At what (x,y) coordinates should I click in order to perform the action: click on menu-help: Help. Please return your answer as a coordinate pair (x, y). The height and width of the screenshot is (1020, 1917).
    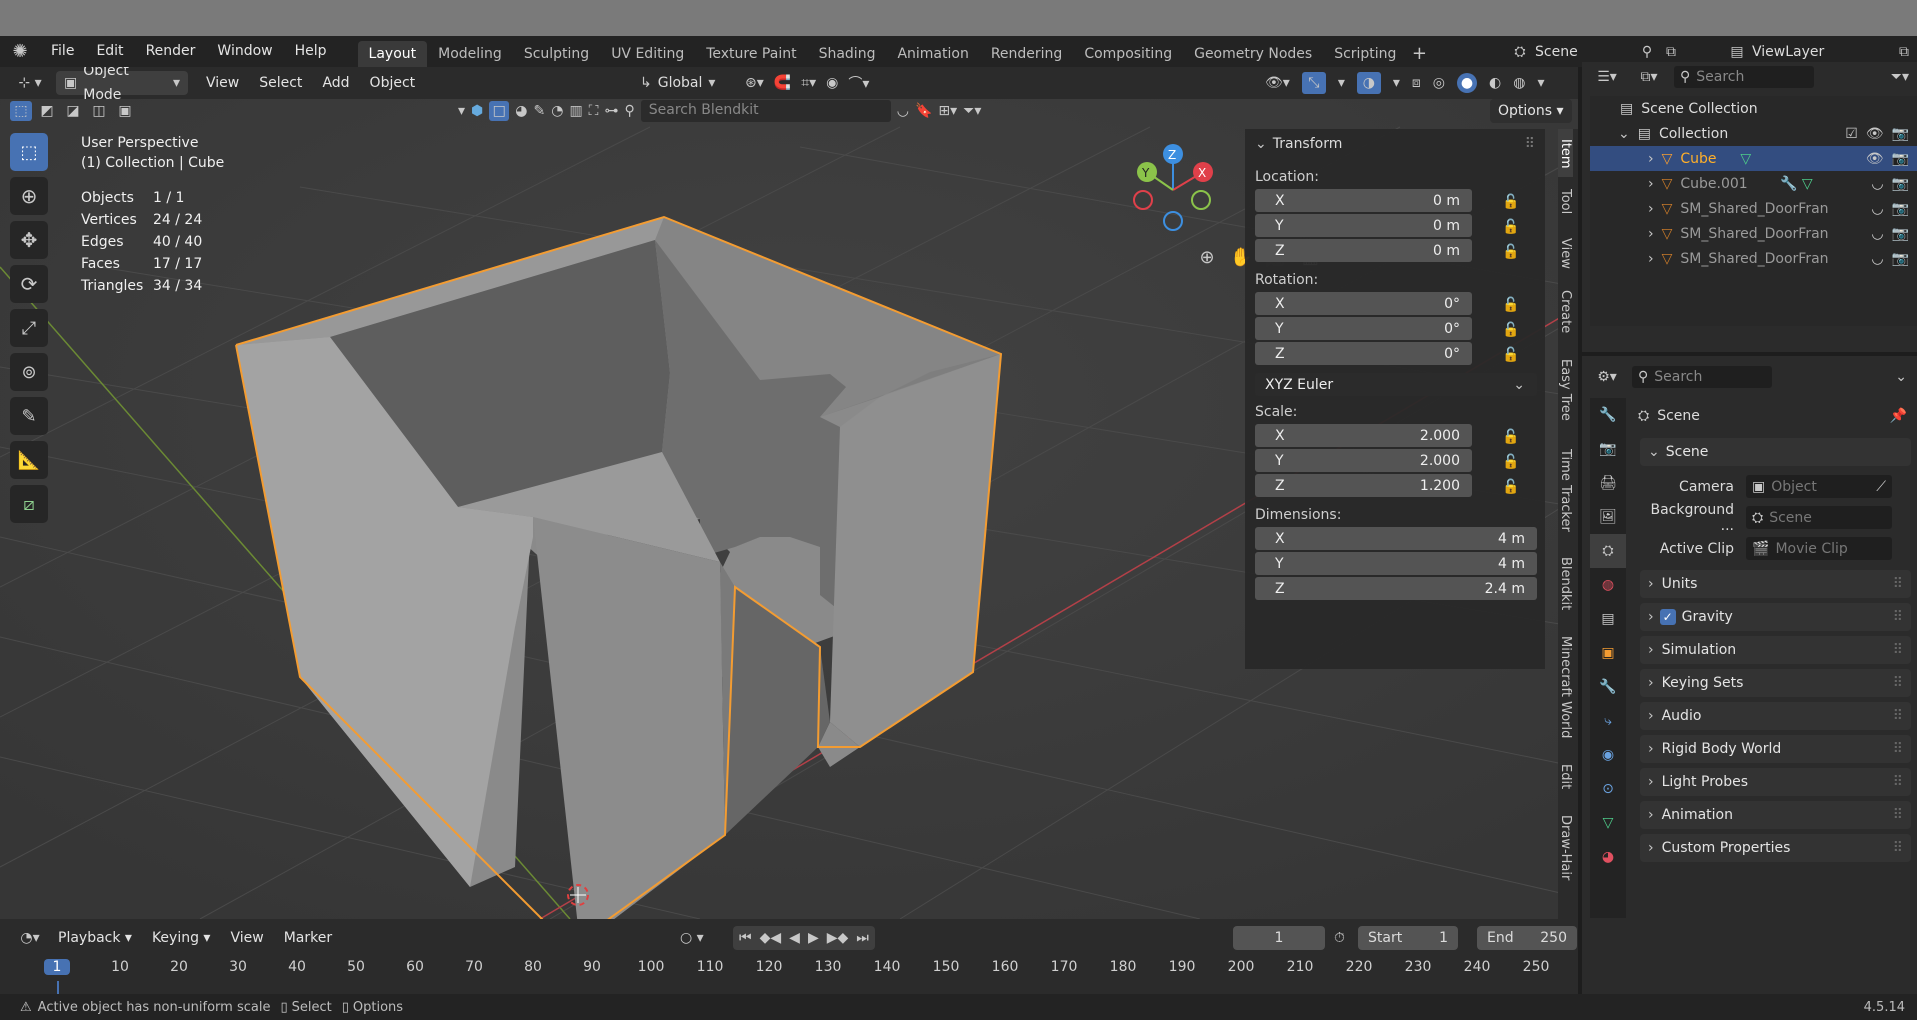
    Looking at the image, I should click on (311, 51).